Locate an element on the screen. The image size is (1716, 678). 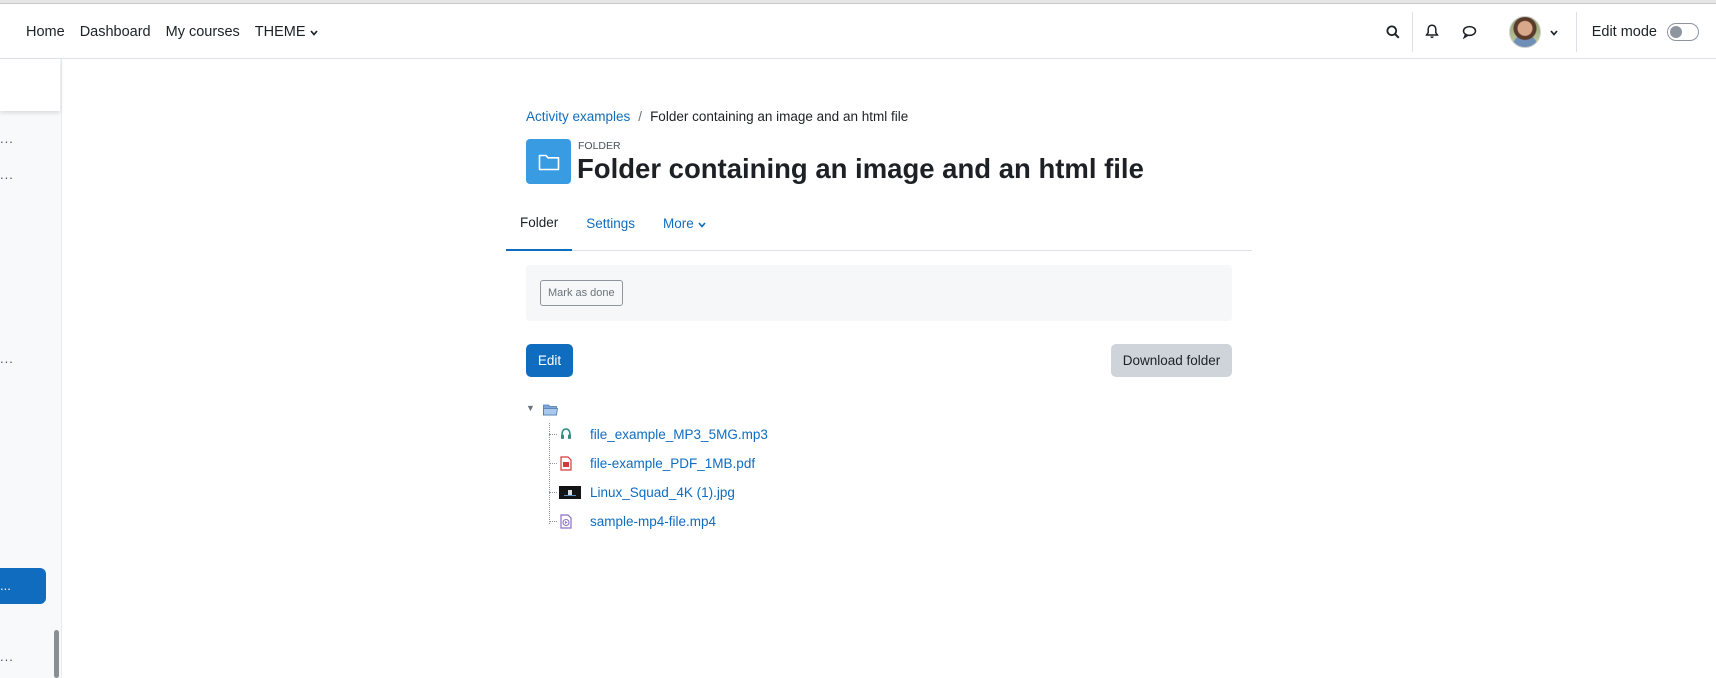
user-navigation: Edit mode is located at coordinates (1545, 31).